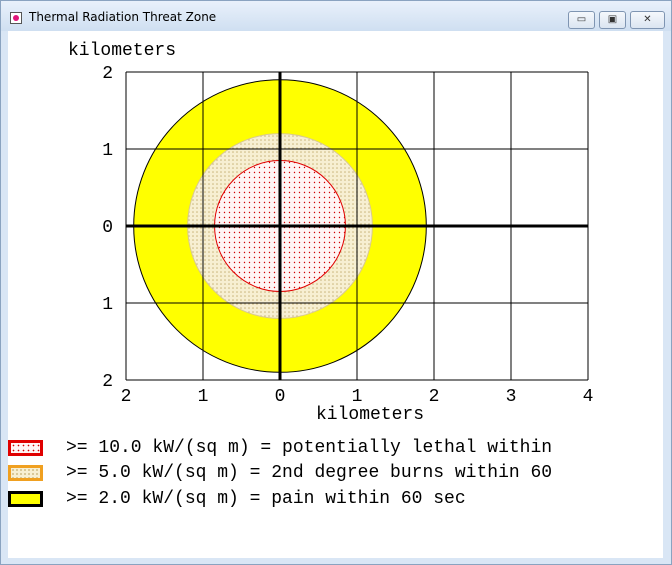 The width and height of the screenshot is (672, 565). Describe the element at coordinates (266, 499) in the screenshot. I see `legend-text-pain: >= 2.0 kW/(sq m) = pain within 60 sec` at that location.